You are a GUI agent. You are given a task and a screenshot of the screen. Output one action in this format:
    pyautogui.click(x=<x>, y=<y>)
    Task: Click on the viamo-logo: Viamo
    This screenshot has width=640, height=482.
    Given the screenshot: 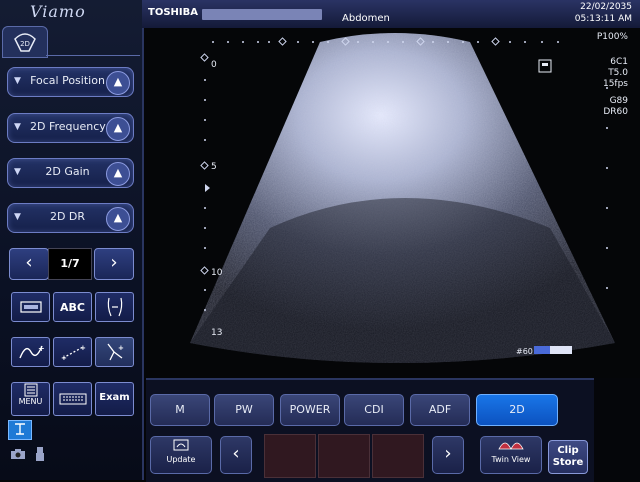 What is the action you would take?
    pyautogui.click(x=58, y=11)
    